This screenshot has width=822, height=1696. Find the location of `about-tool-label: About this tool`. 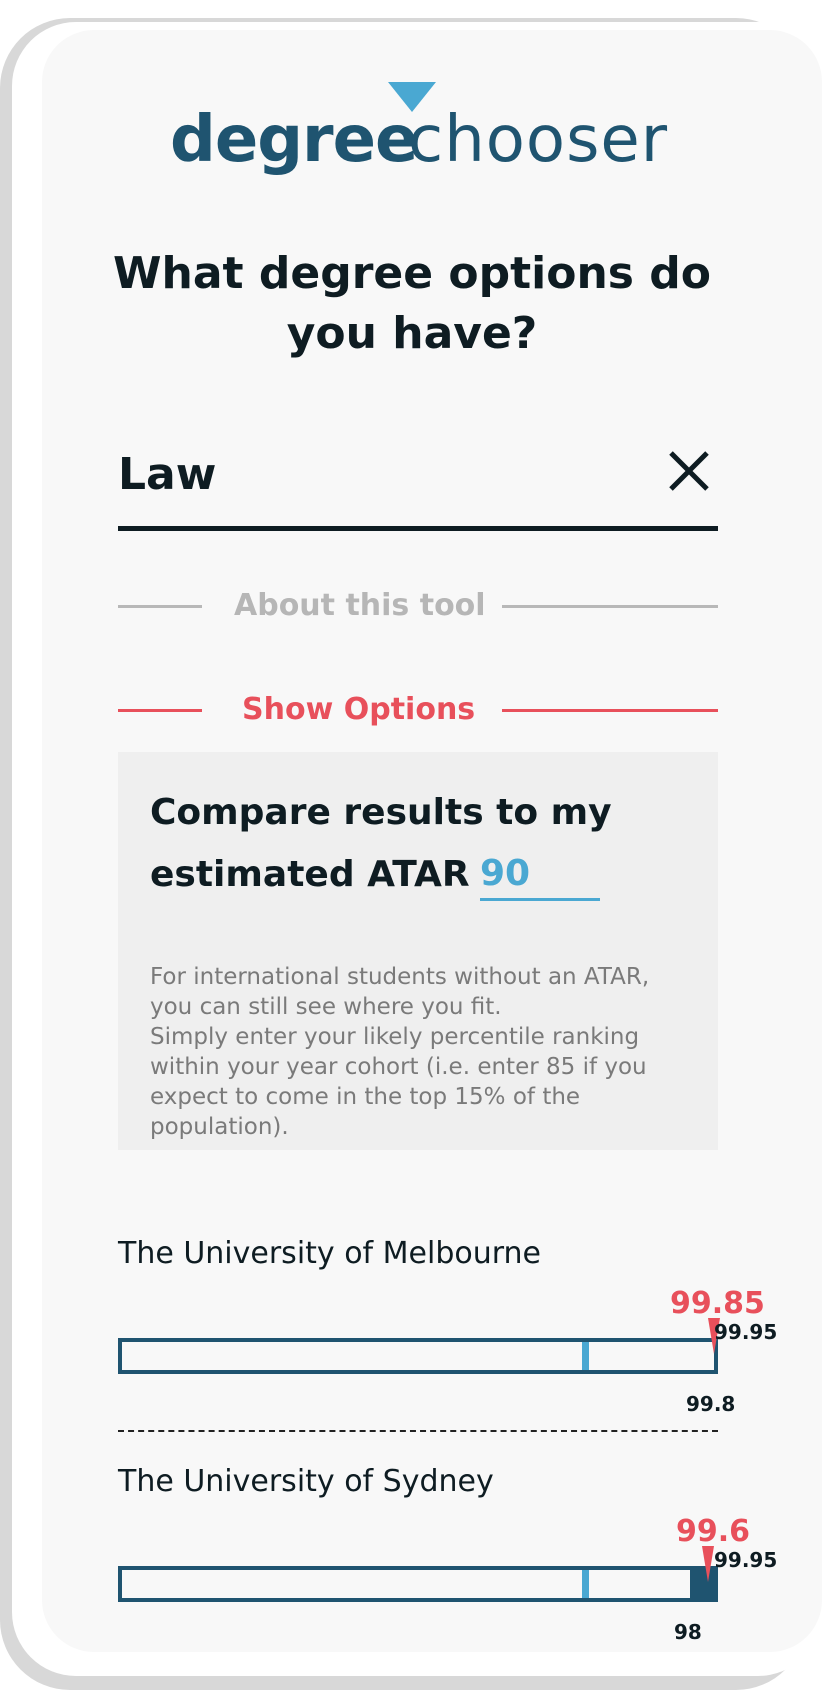

about-tool-label: About this tool is located at coordinates (360, 606).